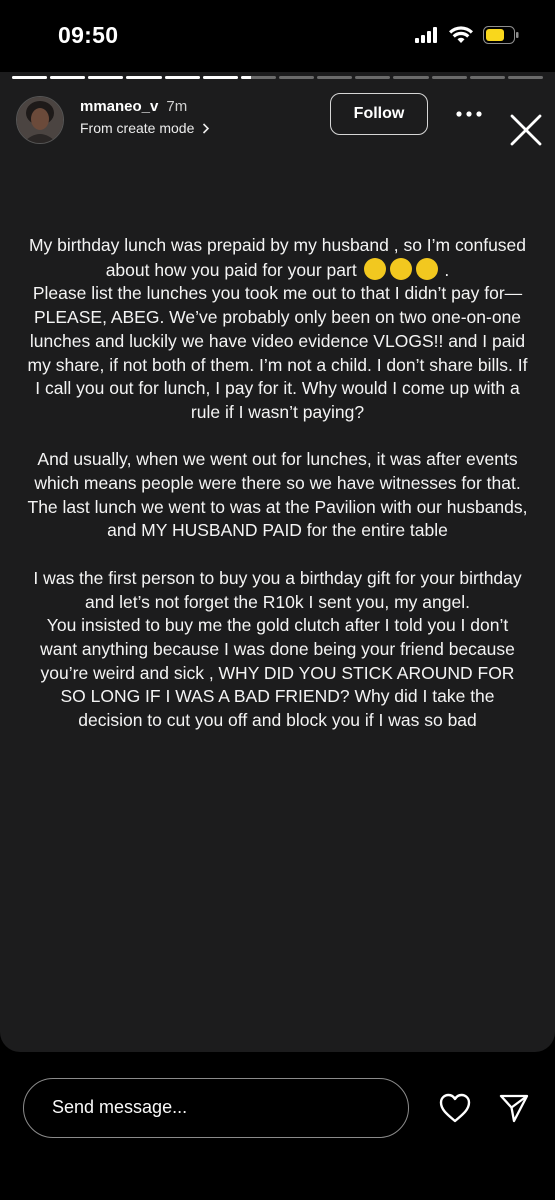  I want to click on send-icon, so click(514, 1108).